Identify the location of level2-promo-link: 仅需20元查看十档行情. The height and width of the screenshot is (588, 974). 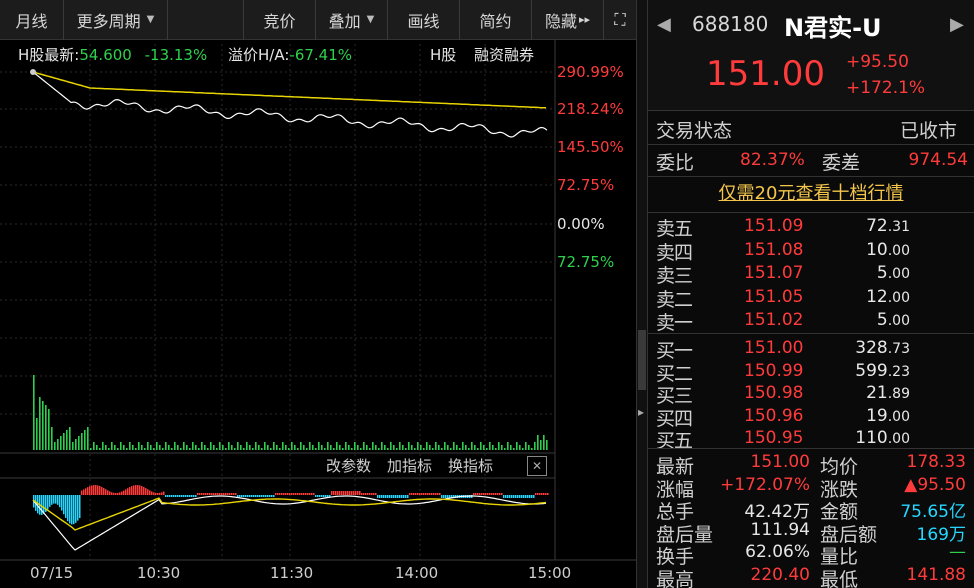
(811, 195).